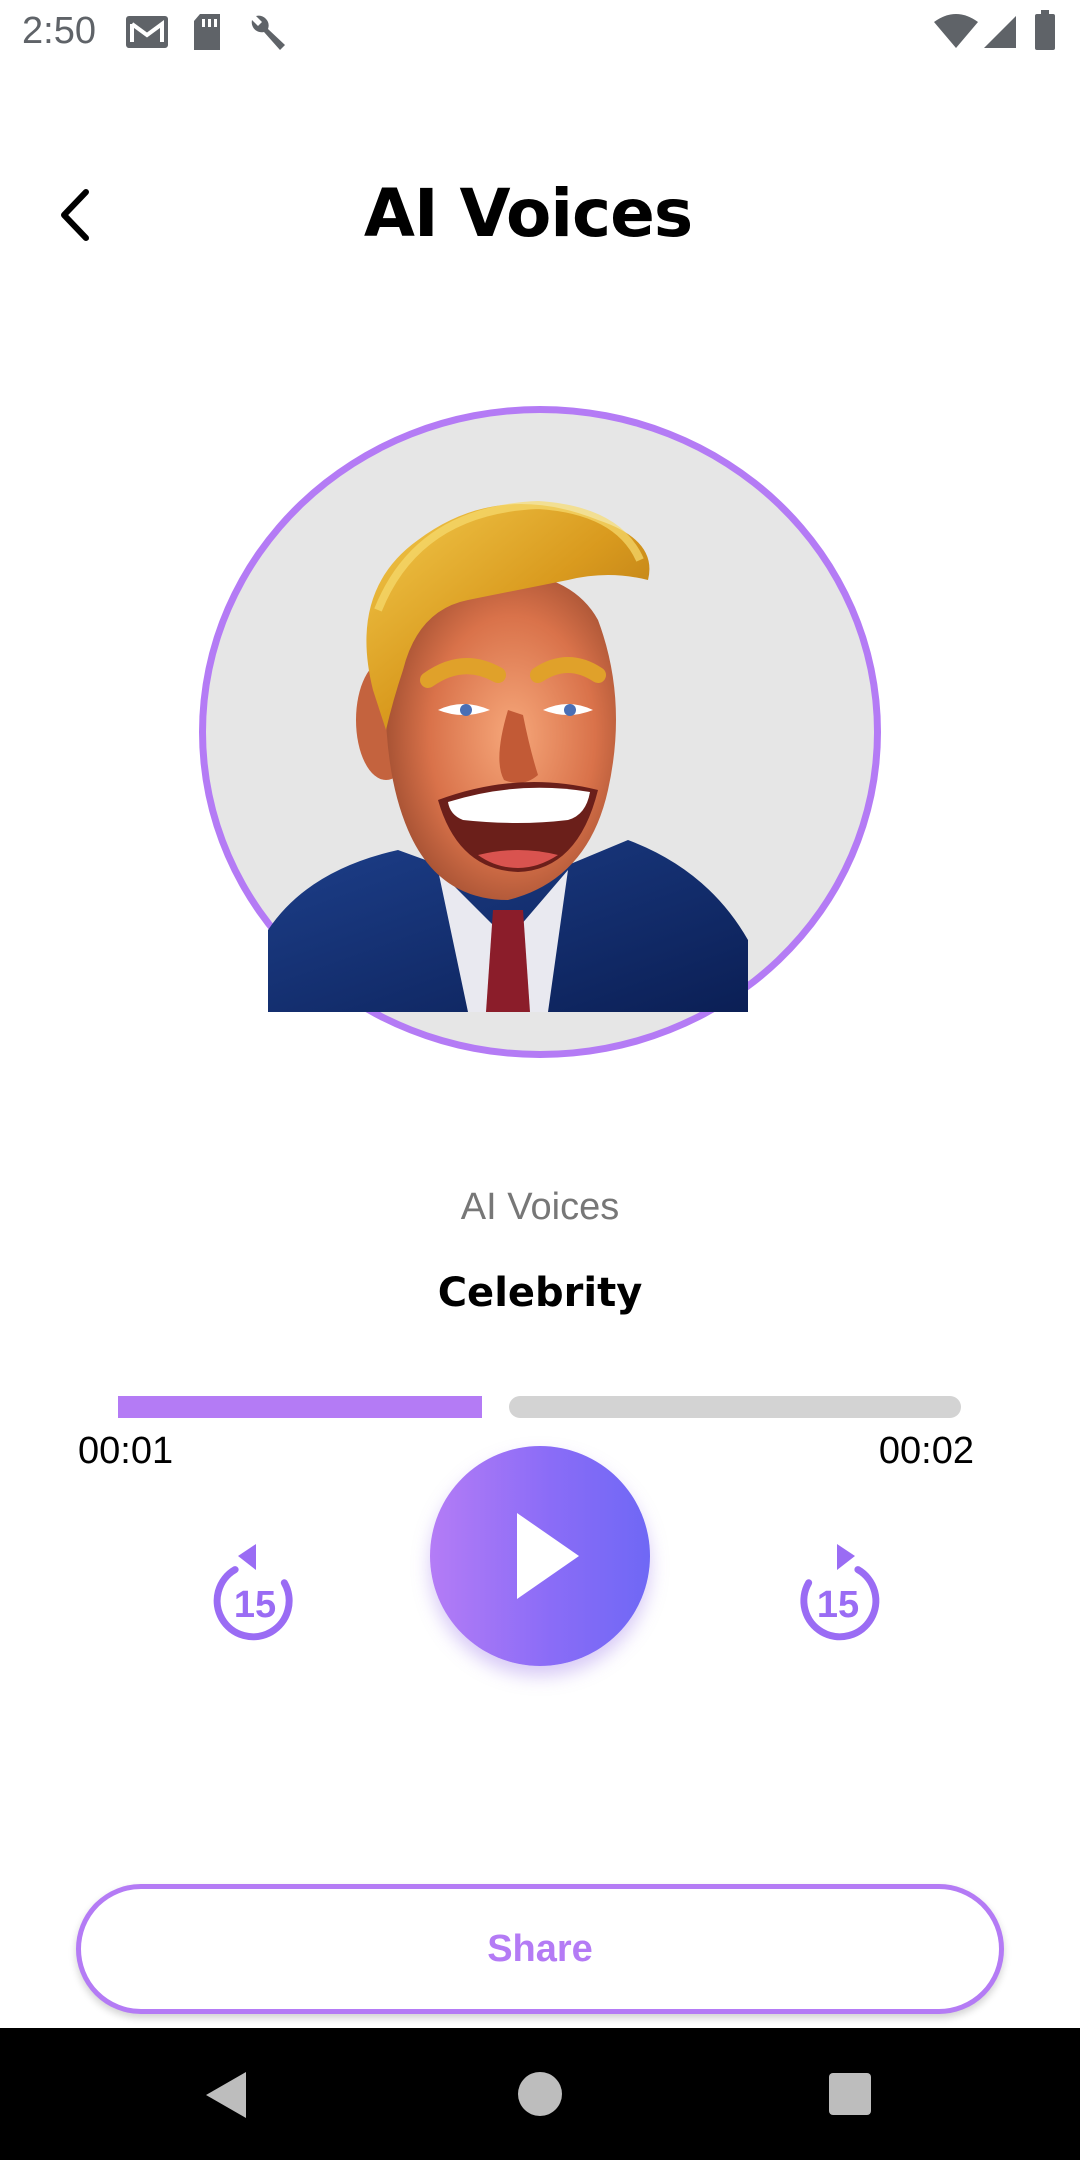  I want to click on forward-seconds: 15, so click(838, 1605).